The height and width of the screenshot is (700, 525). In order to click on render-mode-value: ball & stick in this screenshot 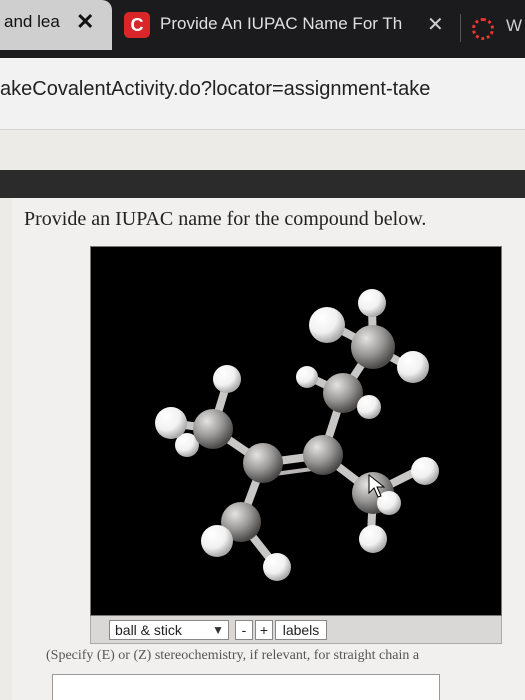, I will do `click(148, 630)`.